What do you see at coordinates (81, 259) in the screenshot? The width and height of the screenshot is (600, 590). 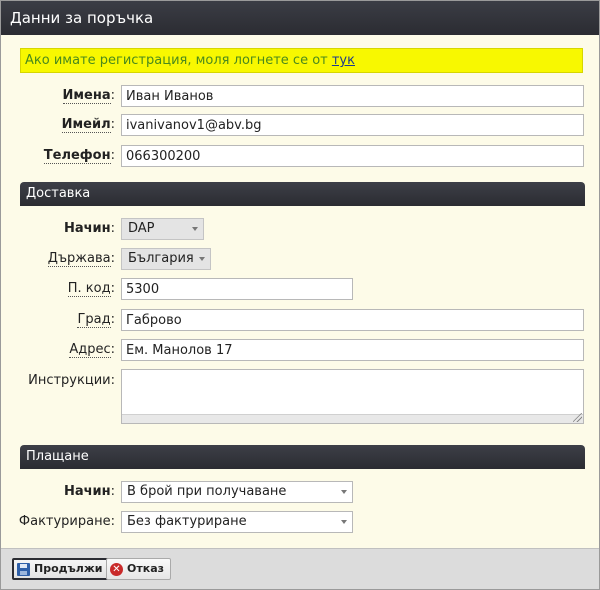 I see `country-label: Държава:` at bounding box center [81, 259].